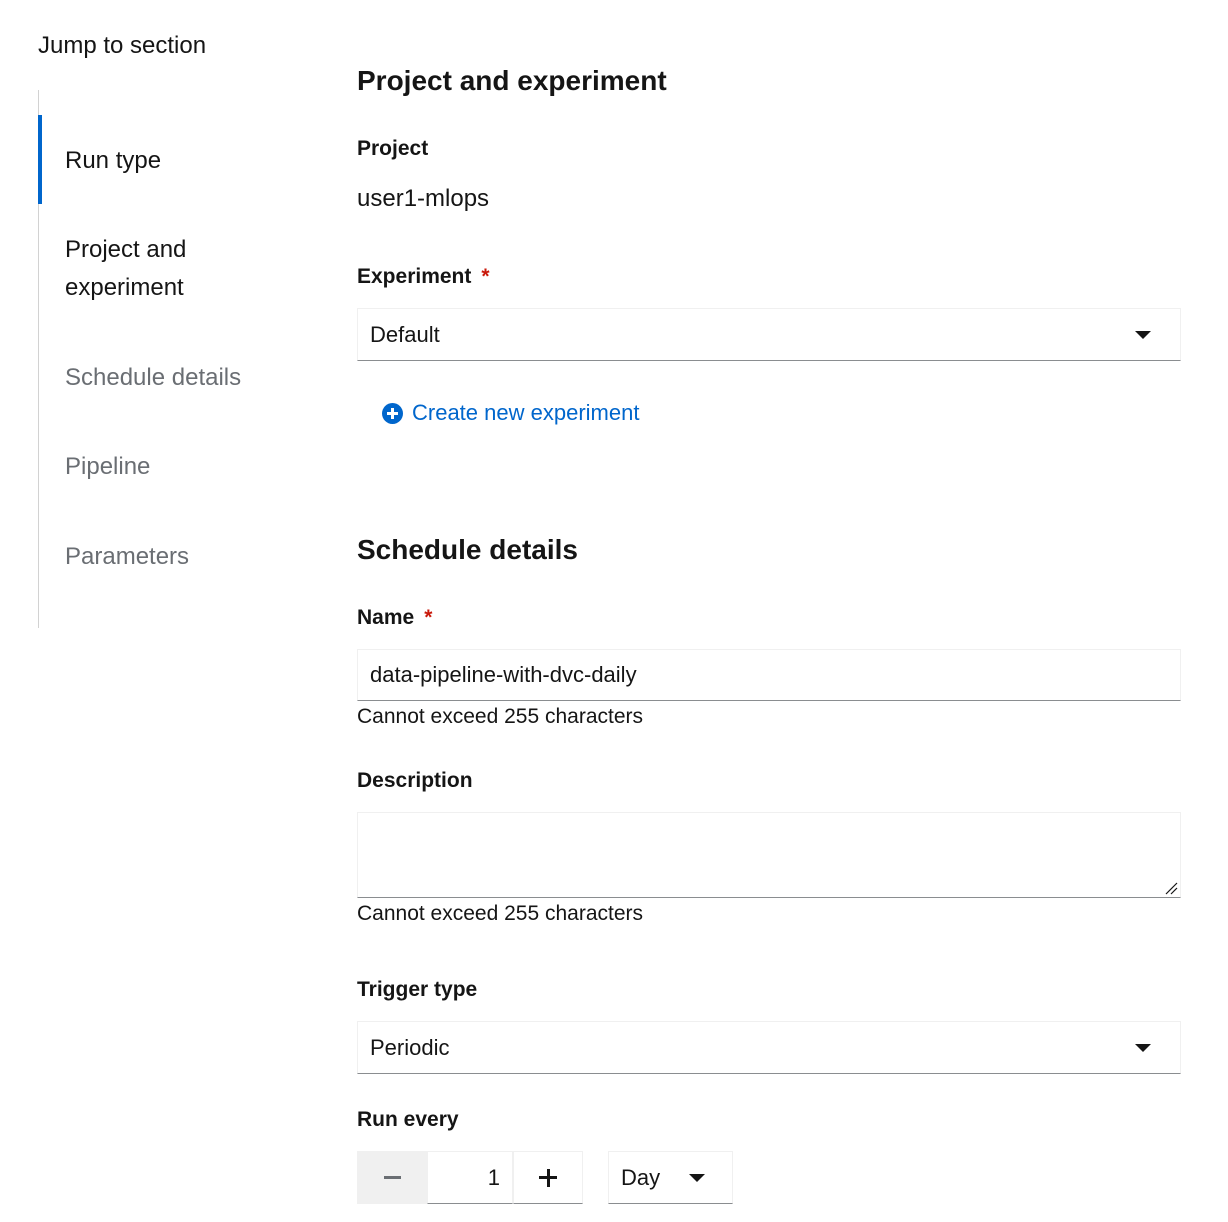 The image size is (1228, 1222). I want to click on create-new-experiment-button: Create new experiment, so click(510, 413).